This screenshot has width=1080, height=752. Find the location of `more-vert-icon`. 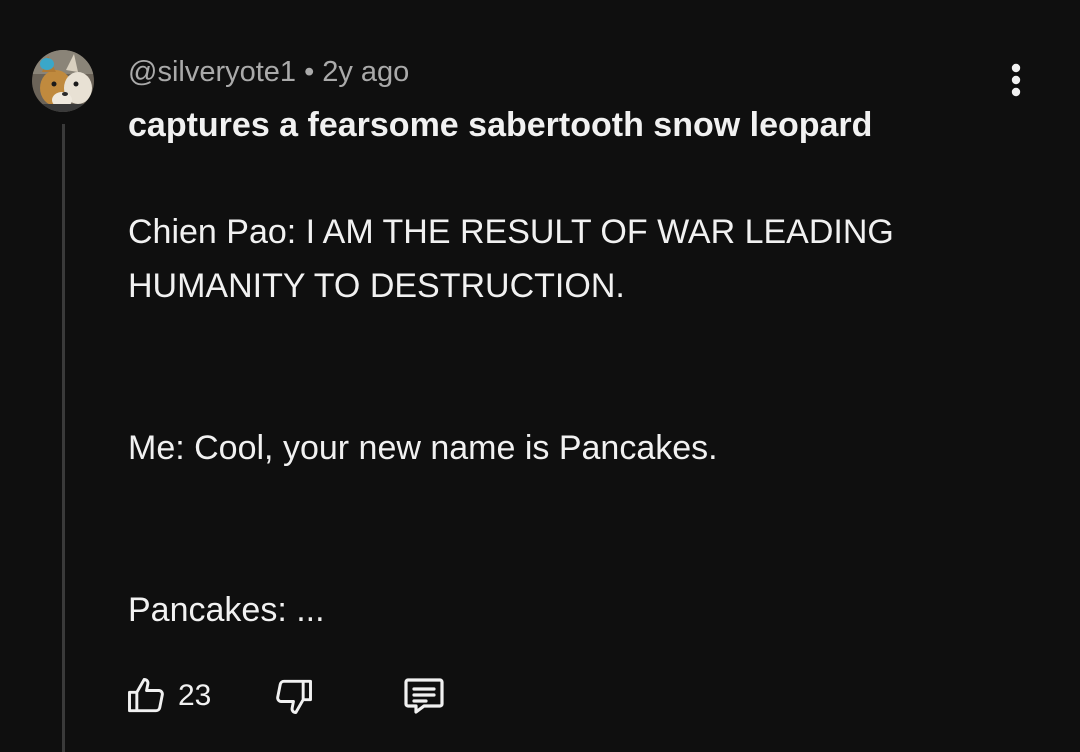

more-vert-icon is located at coordinates (1016, 80).